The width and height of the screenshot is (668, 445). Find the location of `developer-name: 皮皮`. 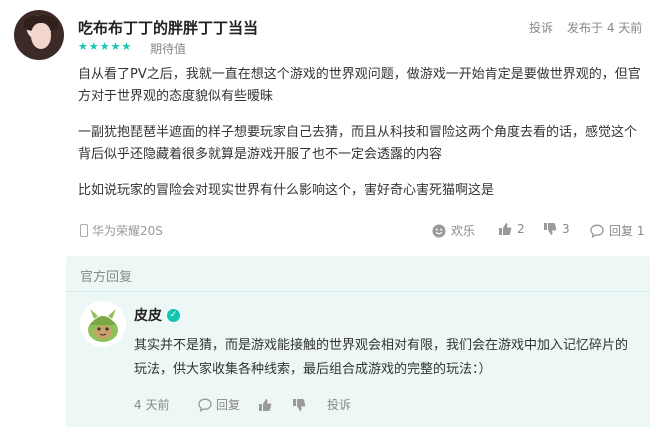

developer-name: 皮皮 is located at coordinates (148, 315).